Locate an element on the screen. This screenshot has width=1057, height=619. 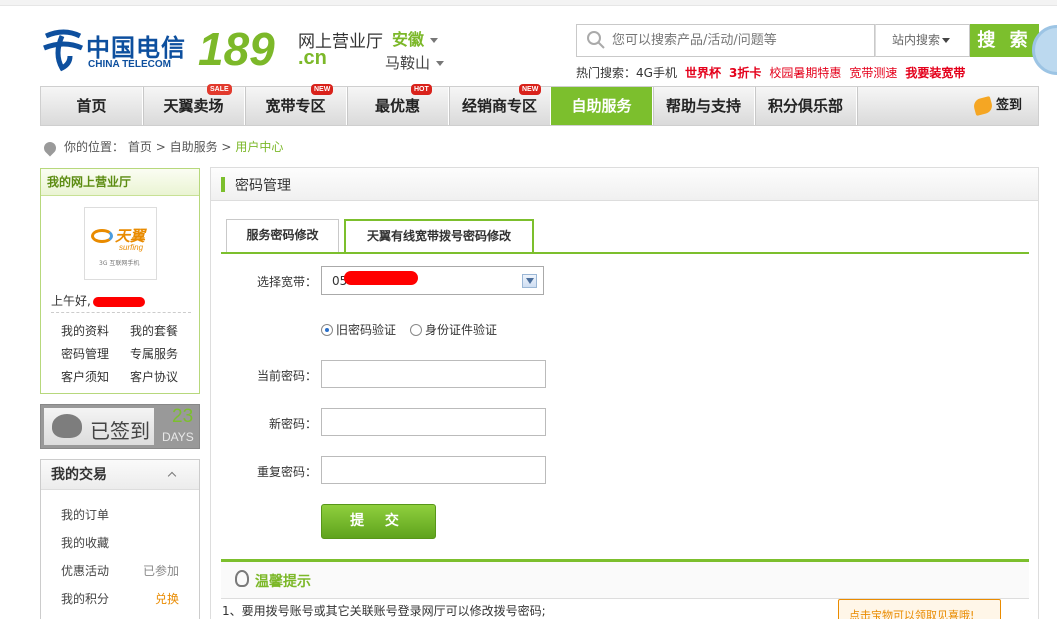
nav-broadband: 宽带专区 NEW is located at coordinates (296, 104).